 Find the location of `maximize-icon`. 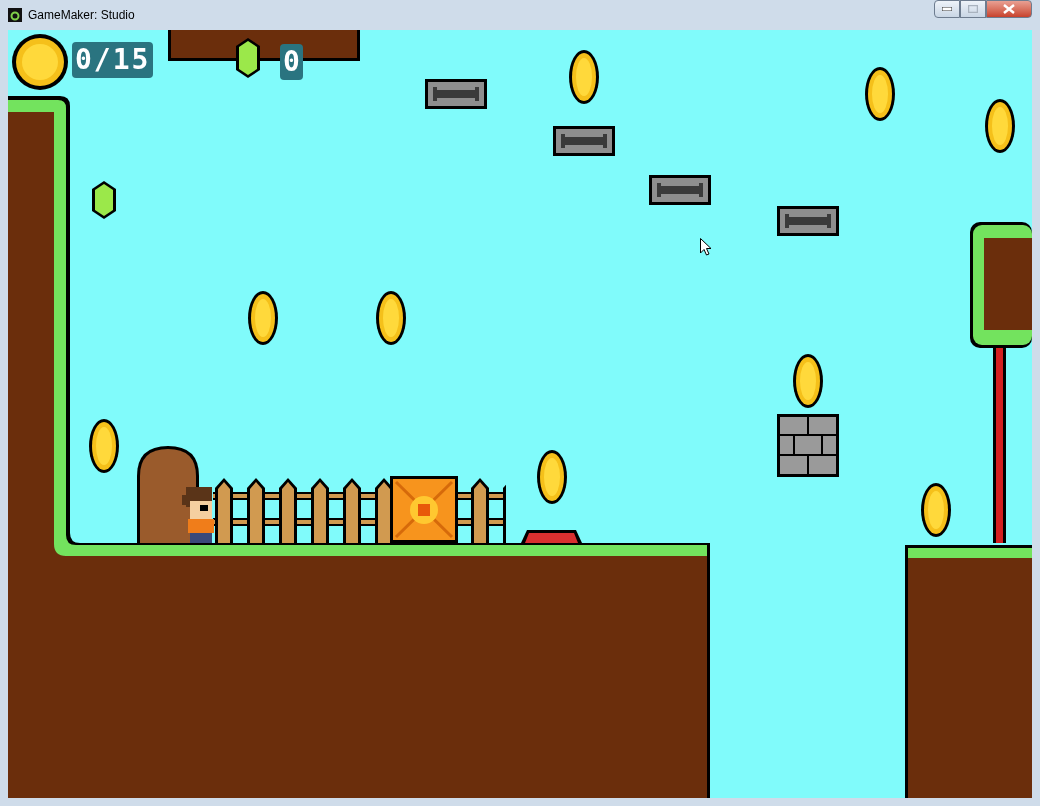

maximize-icon is located at coordinates (973, 9).